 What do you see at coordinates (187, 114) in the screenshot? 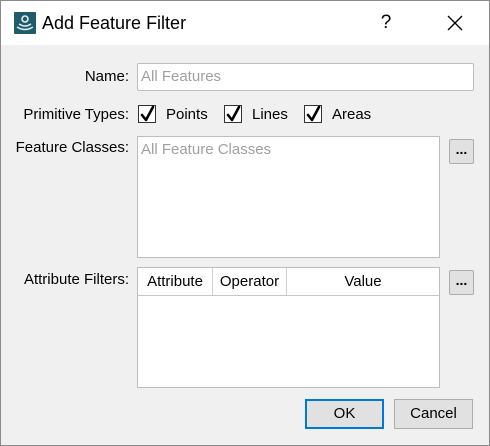
I see `points-label: Points` at bounding box center [187, 114].